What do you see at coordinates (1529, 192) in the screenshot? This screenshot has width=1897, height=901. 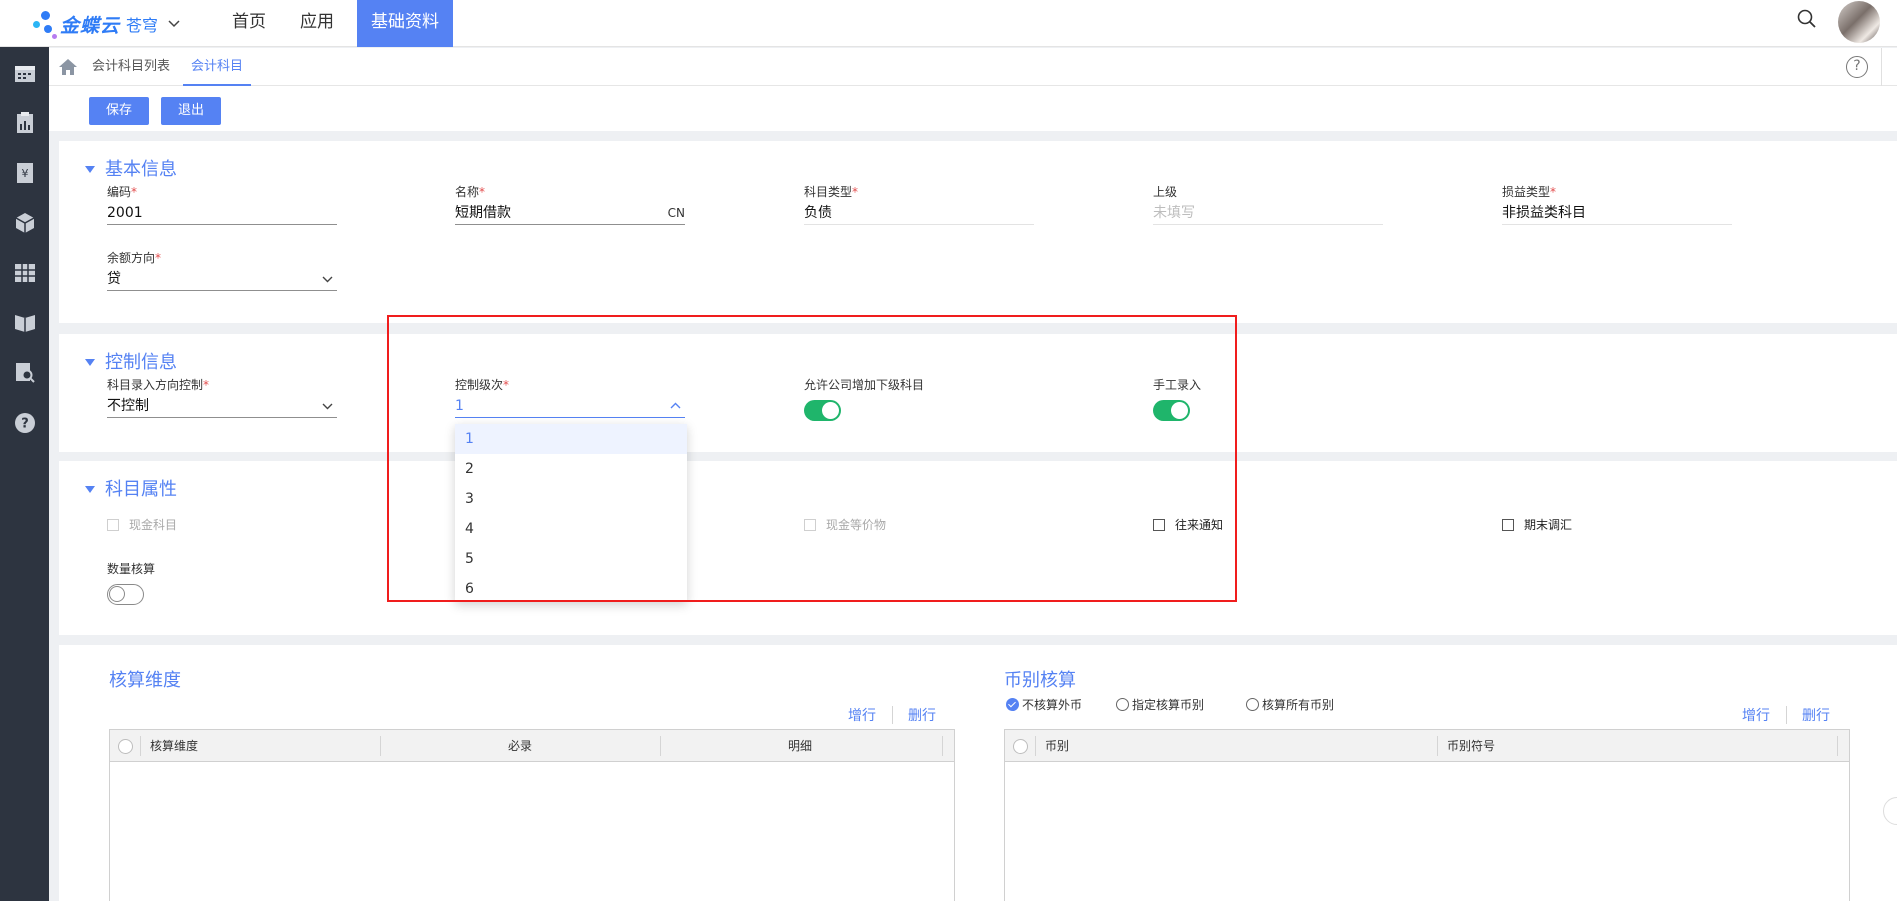 I see `field-label: 损益类型*` at bounding box center [1529, 192].